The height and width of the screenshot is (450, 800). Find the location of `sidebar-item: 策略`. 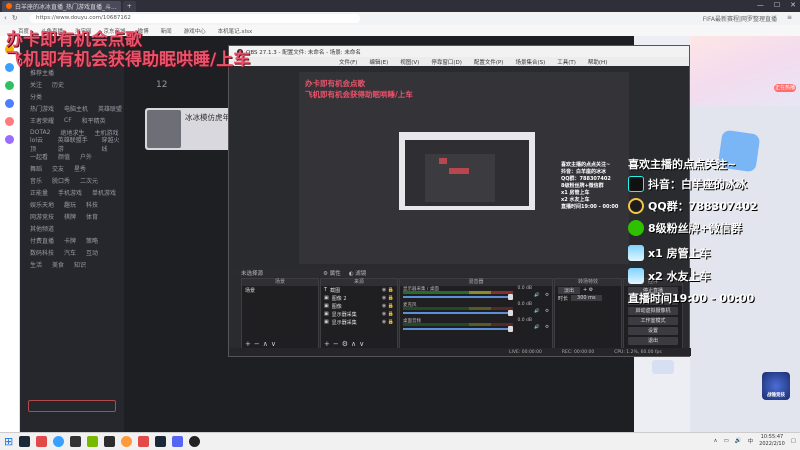

sidebar-item: 策略 is located at coordinates (92, 240).